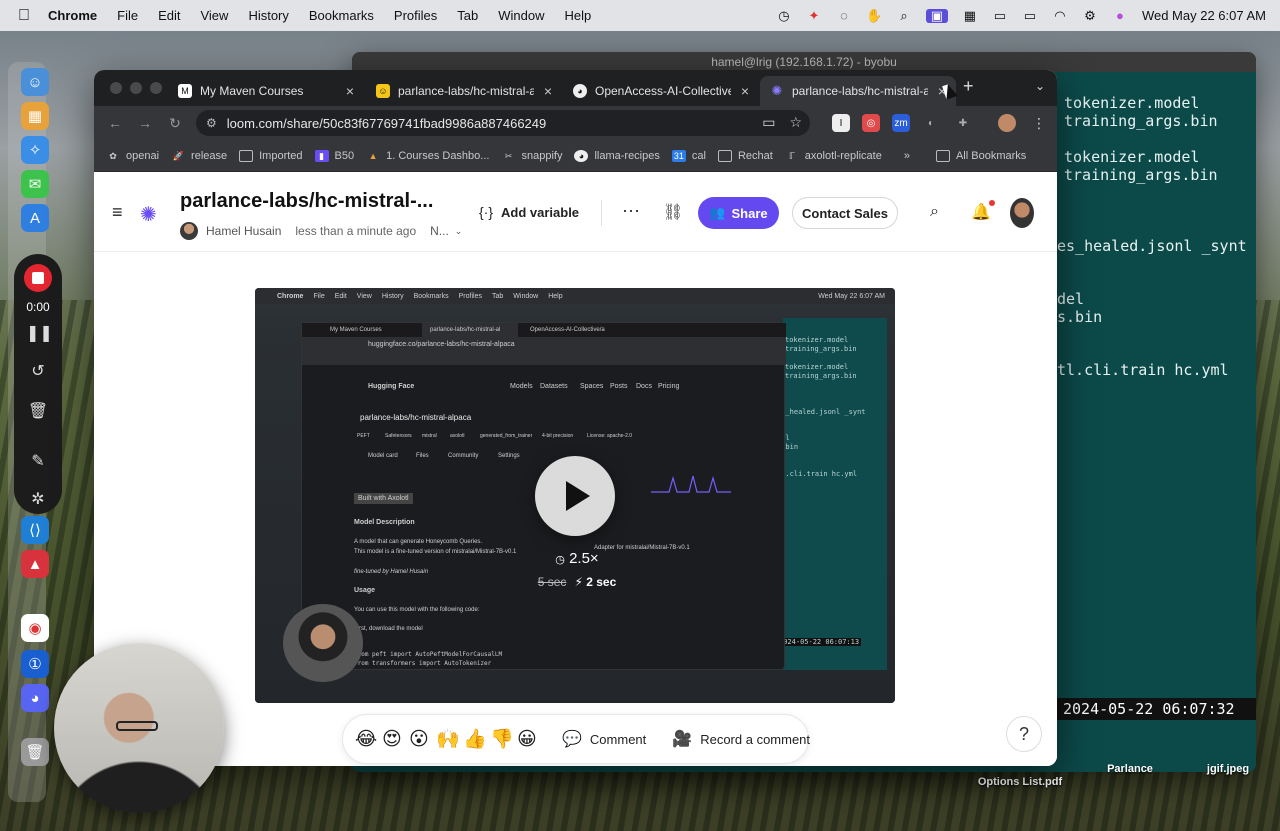 This screenshot has width=1280, height=831. What do you see at coordinates (35, 184) in the screenshot?
I see `messages-icon: ✉` at bounding box center [35, 184].